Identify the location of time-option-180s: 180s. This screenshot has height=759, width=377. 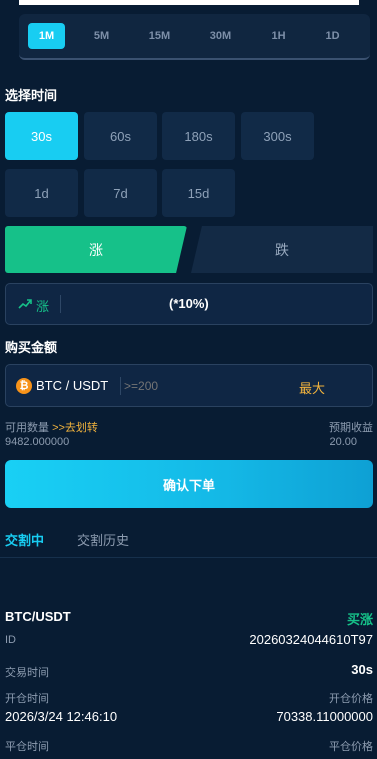
(198, 136).